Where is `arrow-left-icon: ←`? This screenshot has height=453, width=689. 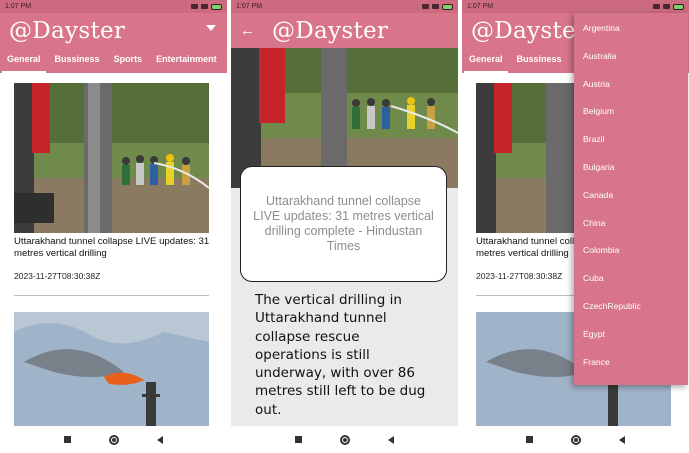 arrow-left-icon: ← is located at coordinates (247, 30).